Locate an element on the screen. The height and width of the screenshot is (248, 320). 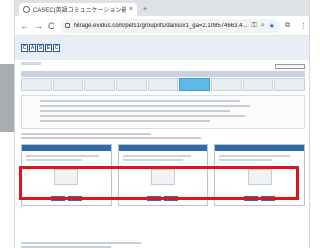
key-icon: ⚿ is located at coordinates (253, 26).